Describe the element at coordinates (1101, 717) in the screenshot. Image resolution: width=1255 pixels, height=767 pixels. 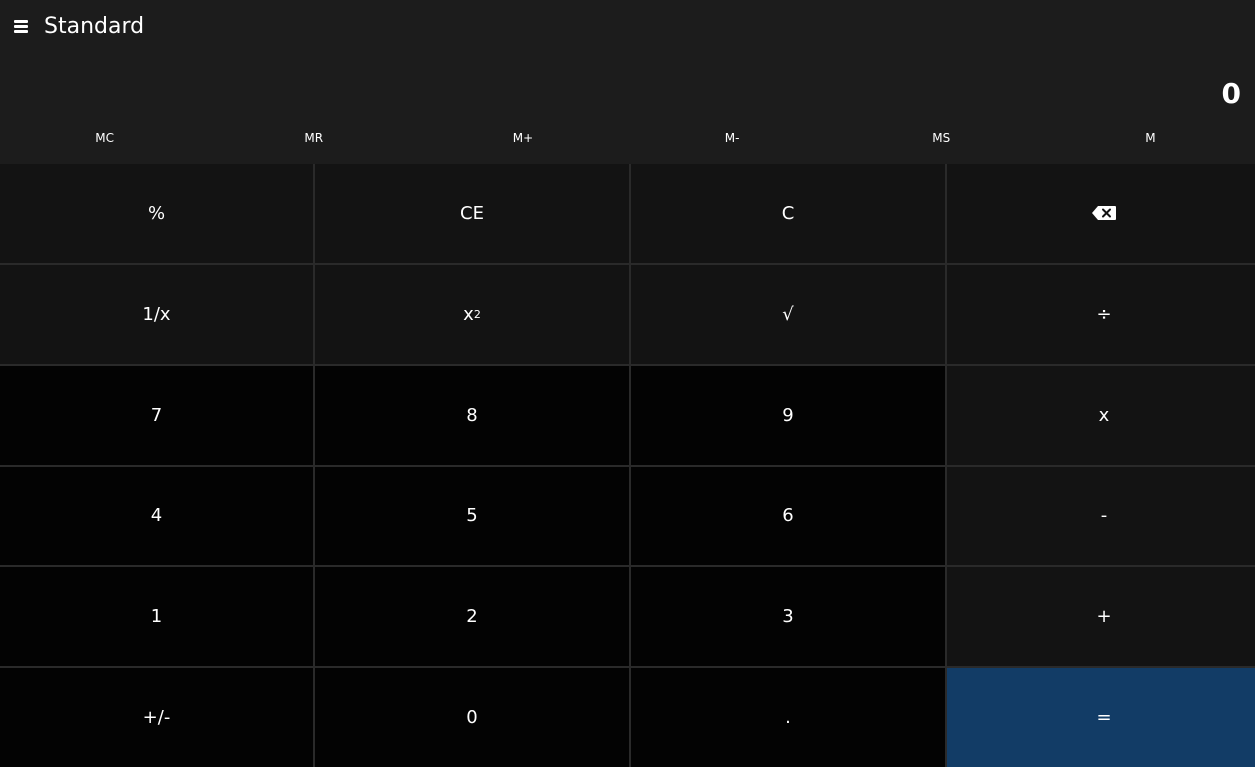
I see `equals-button: =` at that location.